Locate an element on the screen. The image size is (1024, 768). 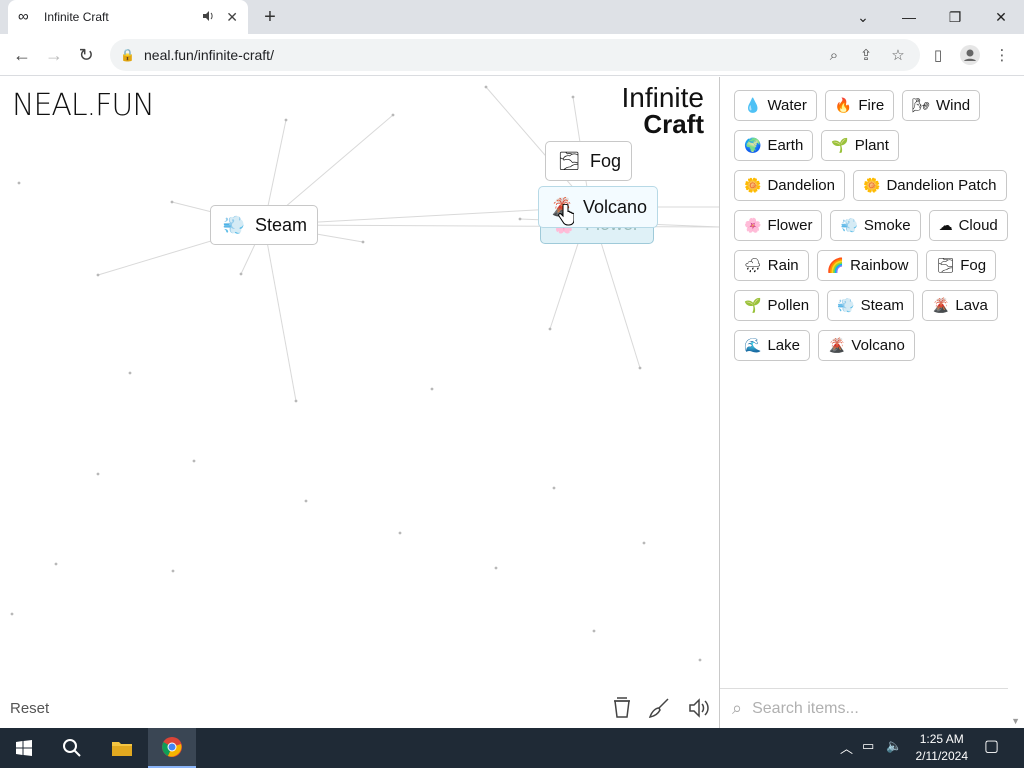
item-label: Water is located at coordinates (787, 105).